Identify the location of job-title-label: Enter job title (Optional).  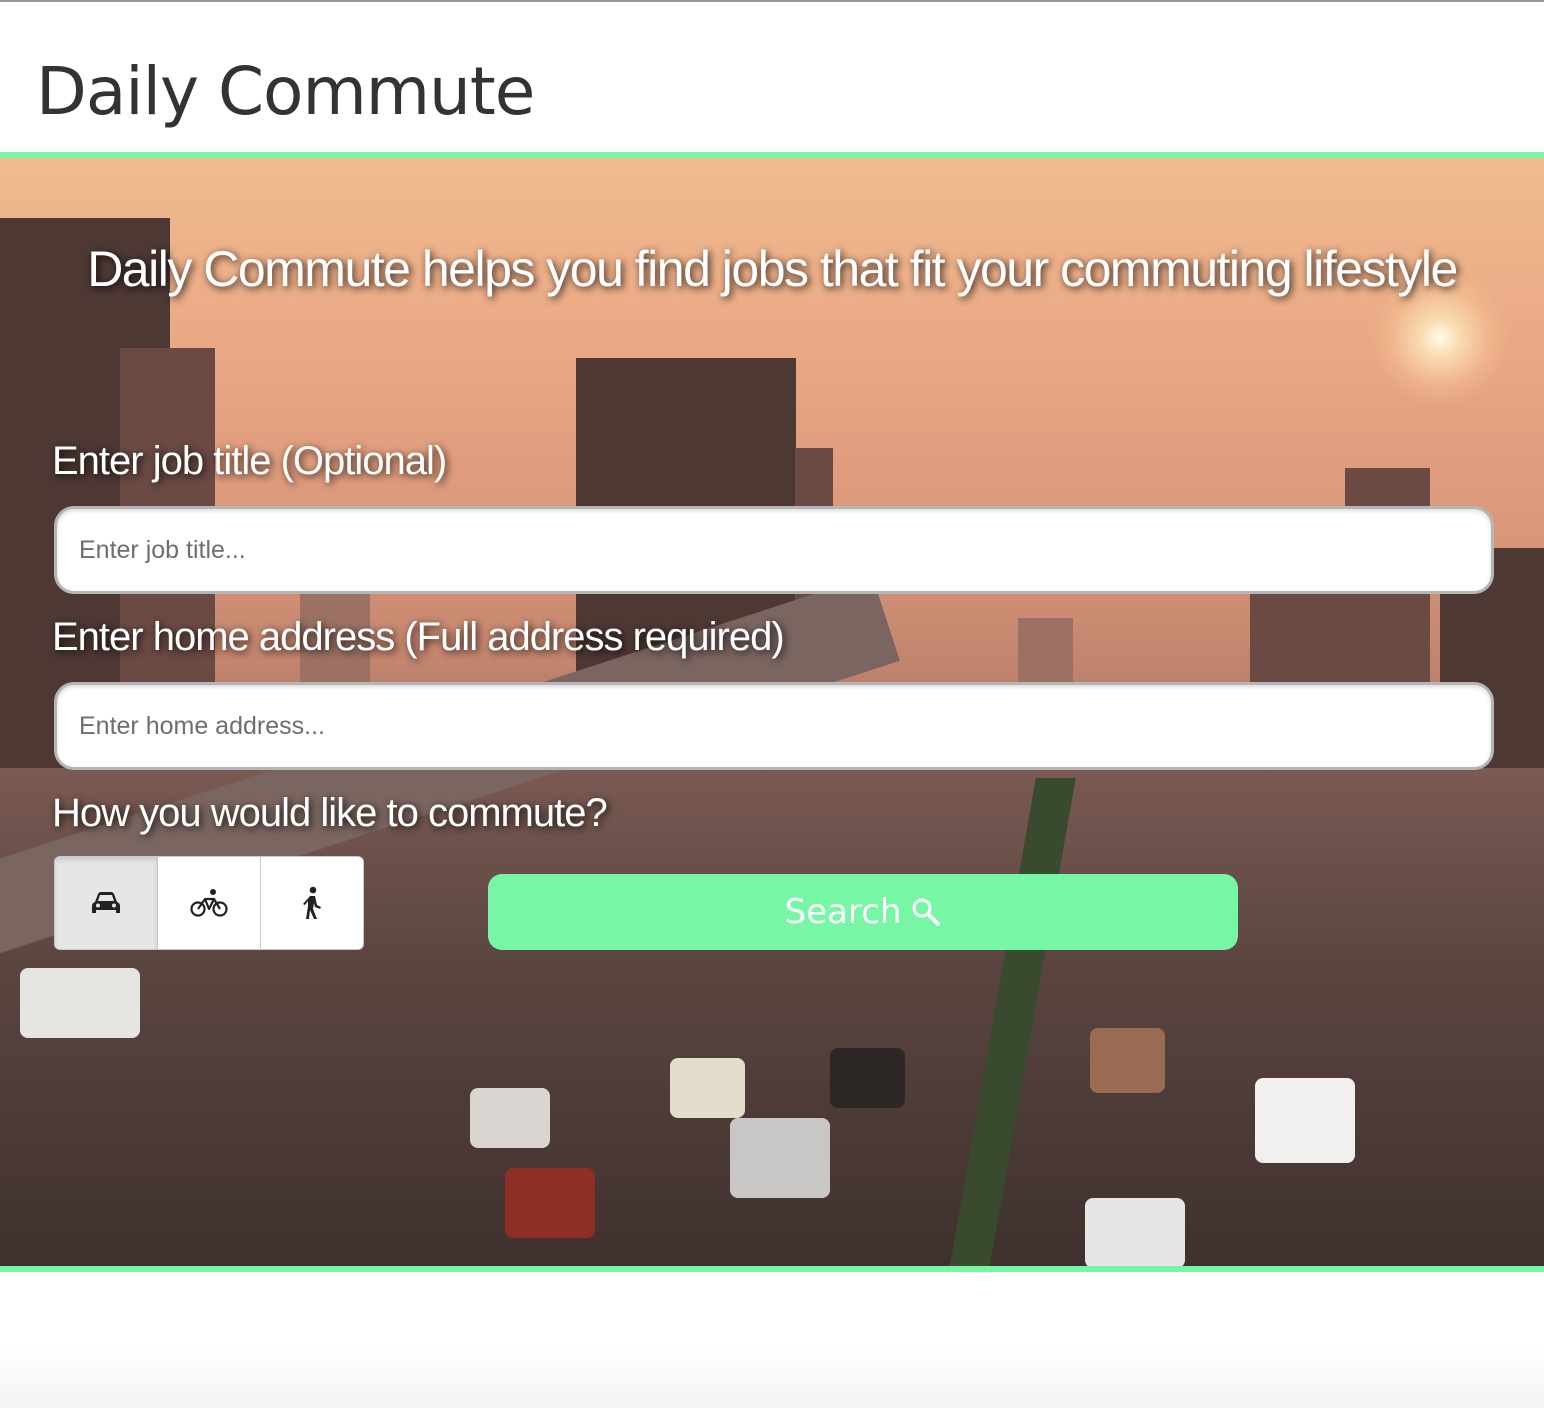
(249, 461).